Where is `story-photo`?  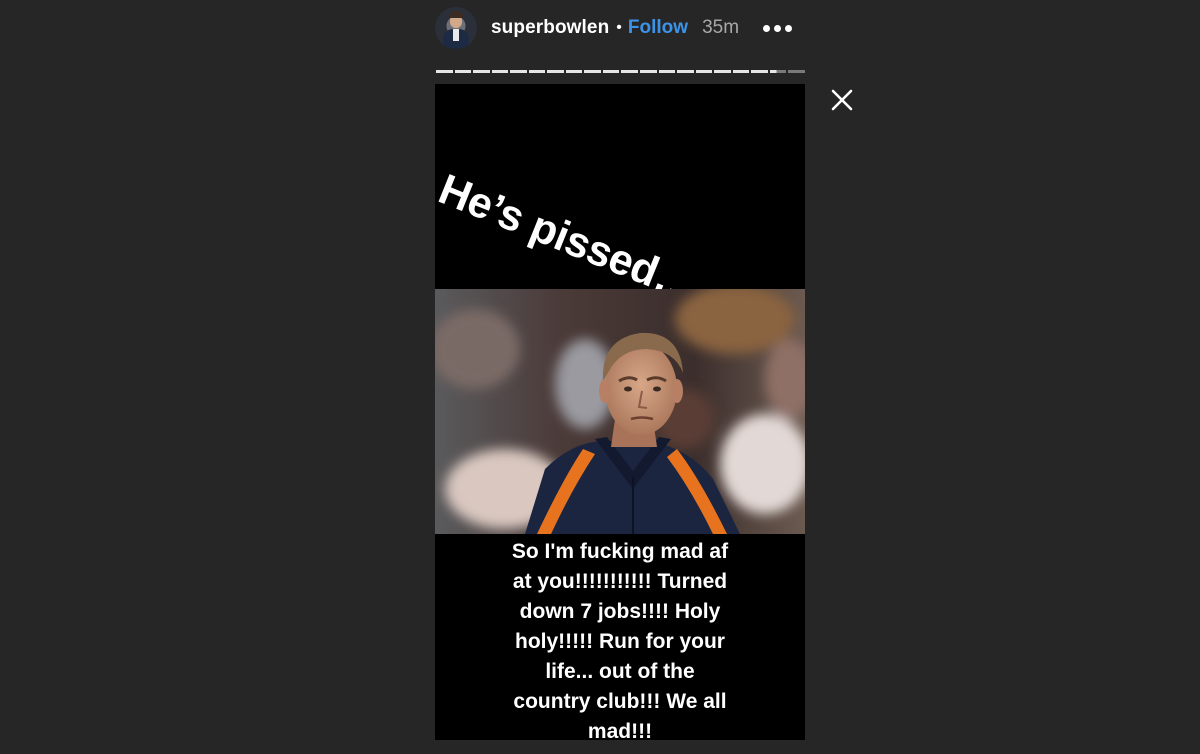 story-photo is located at coordinates (620, 411).